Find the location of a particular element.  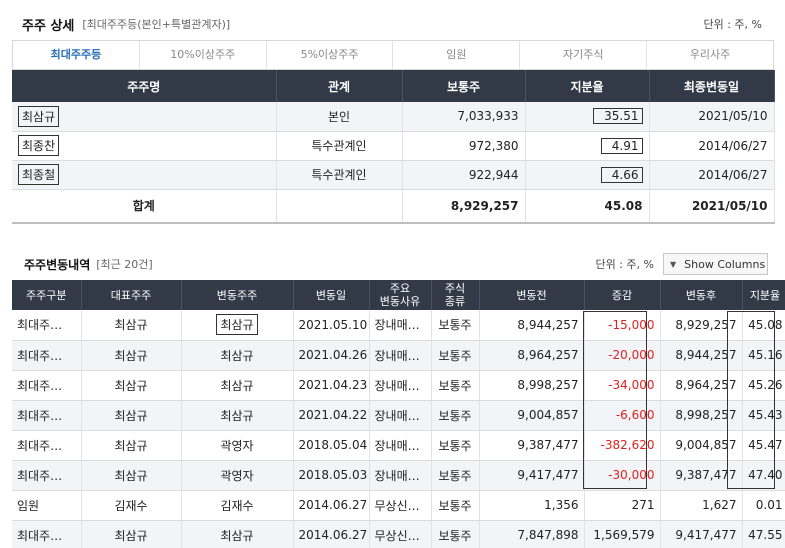

shares-after: 9,387,477 is located at coordinates (701, 475).